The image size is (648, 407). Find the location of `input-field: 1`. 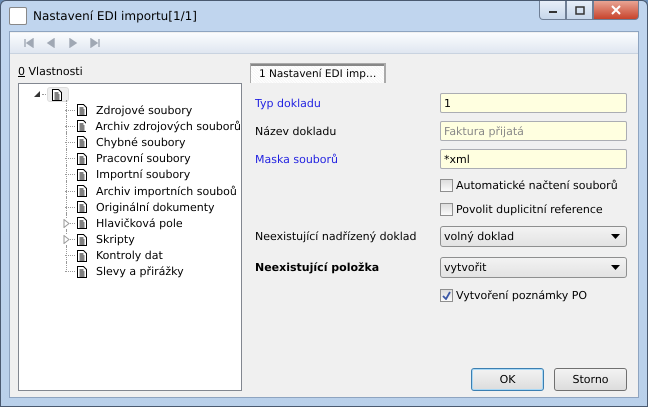

input-field: 1 is located at coordinates (533, 103).